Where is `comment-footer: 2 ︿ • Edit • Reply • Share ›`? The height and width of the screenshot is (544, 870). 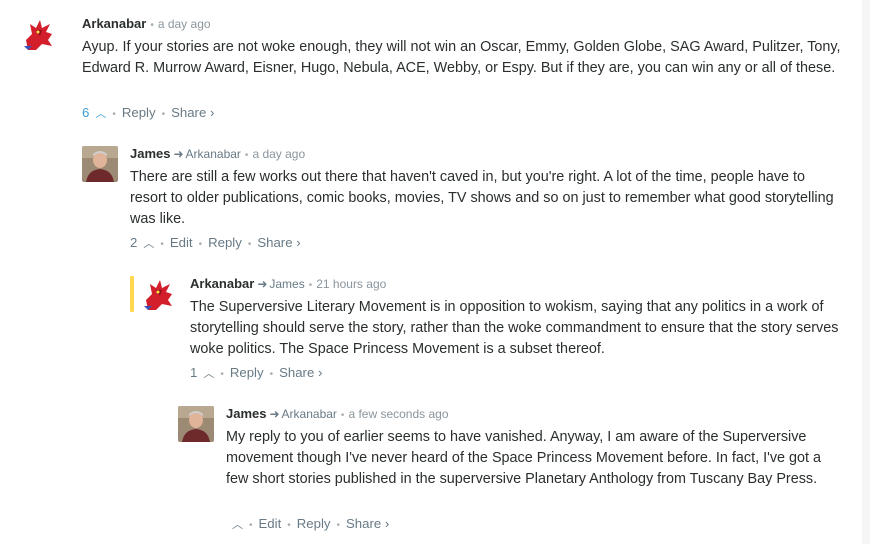
comment-footer: 2 ︿ • Edit • Reply • Share › is located at coordinates (215, 243).